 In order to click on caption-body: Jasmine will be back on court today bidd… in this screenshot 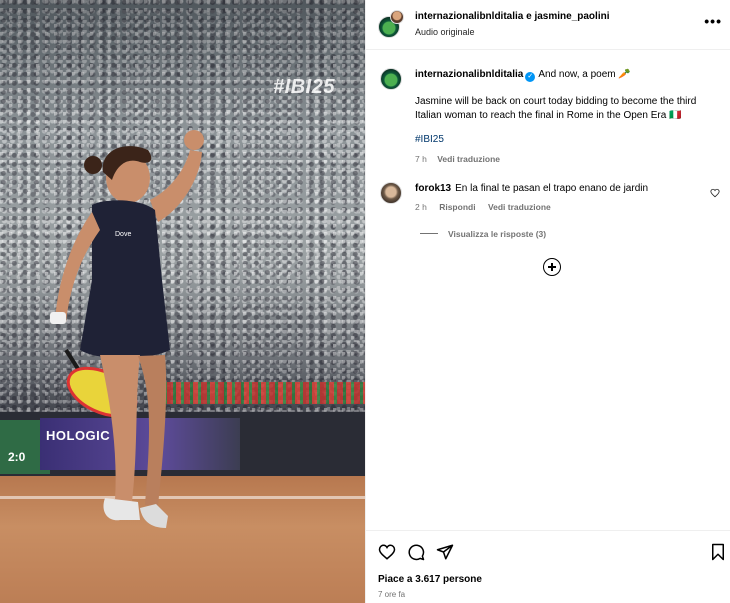, I will do `click(556, 108)`.